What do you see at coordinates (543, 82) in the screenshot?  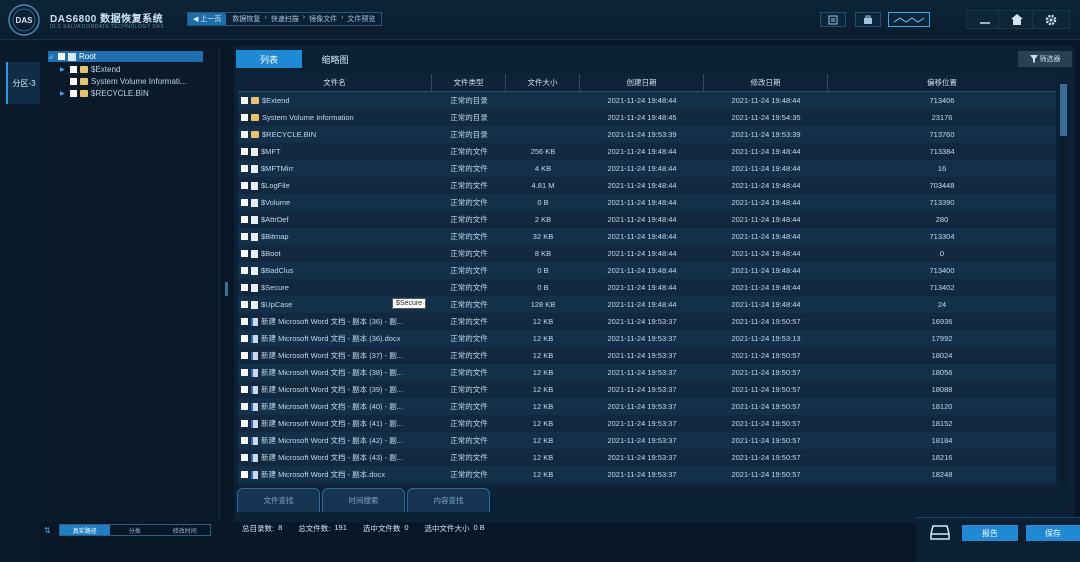 I see `column-header: 文件大小` at bounding box center [543, 82].